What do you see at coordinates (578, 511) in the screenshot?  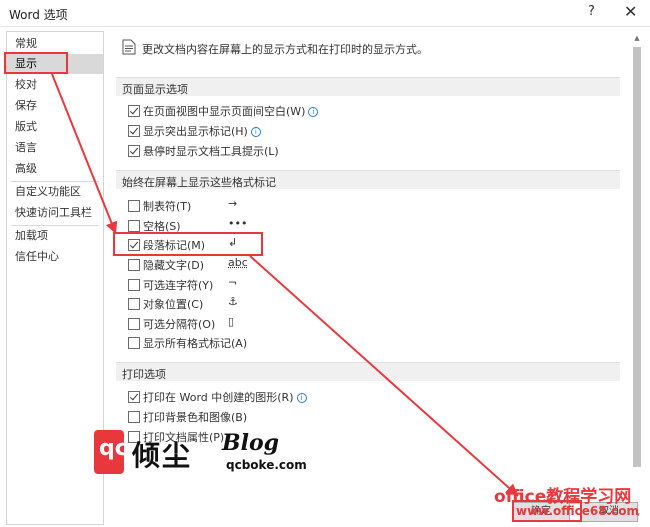 I see `office-watermark-url: www.office68.com` at bounding box center [578, 511].